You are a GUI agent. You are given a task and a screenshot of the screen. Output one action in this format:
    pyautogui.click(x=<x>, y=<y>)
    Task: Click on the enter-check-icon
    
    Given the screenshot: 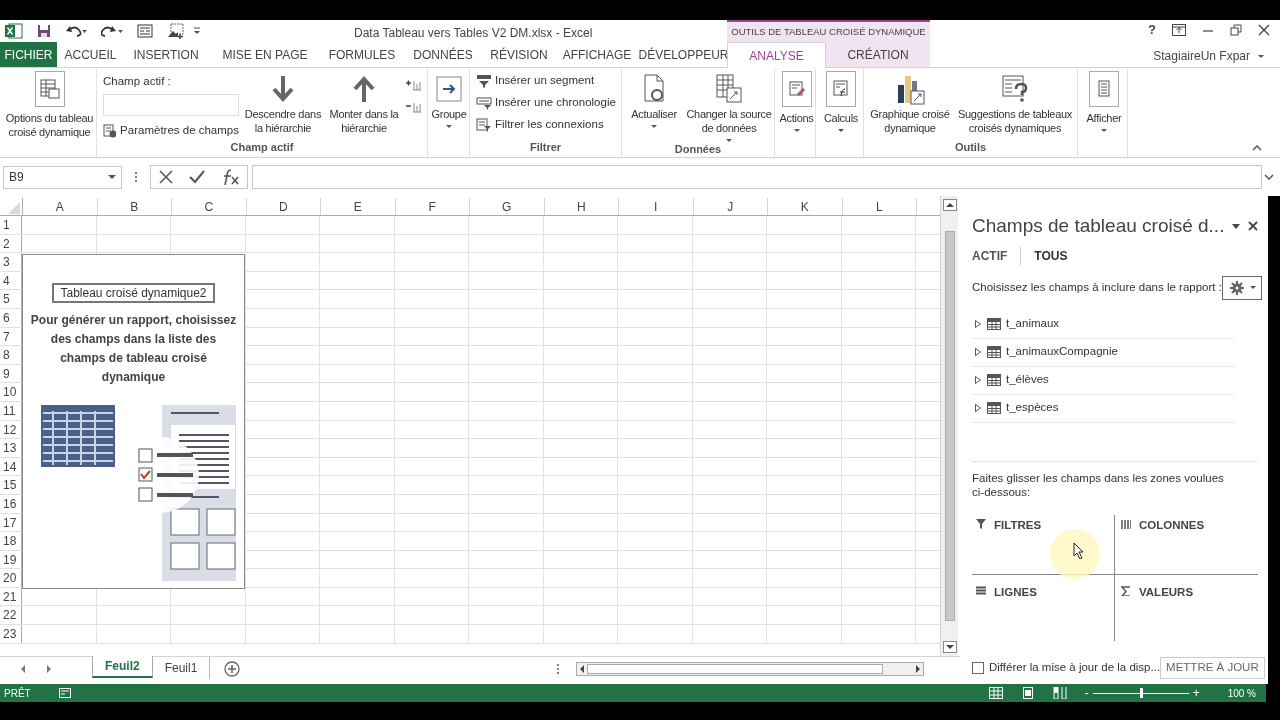 What is the action you would take?
    pyautogui.click(x=197, y=177)
    